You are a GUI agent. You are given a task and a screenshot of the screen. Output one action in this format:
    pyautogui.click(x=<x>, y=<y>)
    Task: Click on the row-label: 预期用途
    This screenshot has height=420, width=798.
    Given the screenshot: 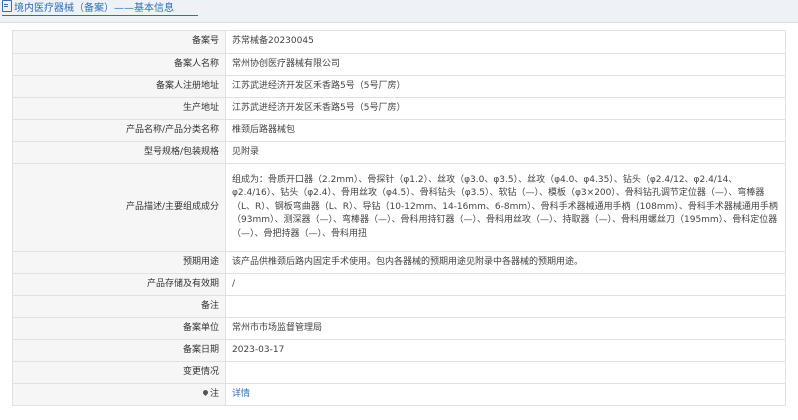 What is the action you would take?
    pyautogui.click(x=119, y=262)
    